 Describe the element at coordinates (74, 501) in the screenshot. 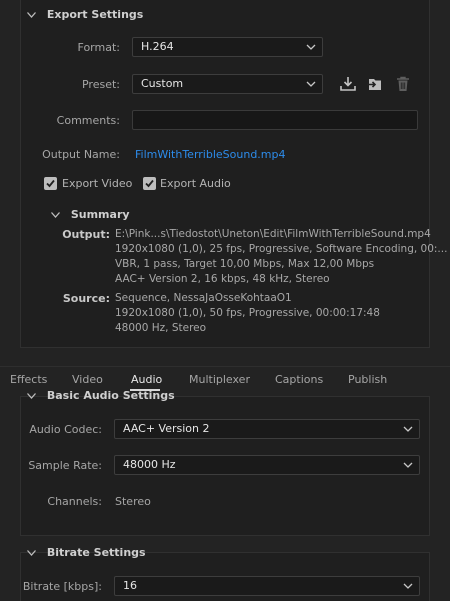

I see `channels-label: Channels:` at that location.